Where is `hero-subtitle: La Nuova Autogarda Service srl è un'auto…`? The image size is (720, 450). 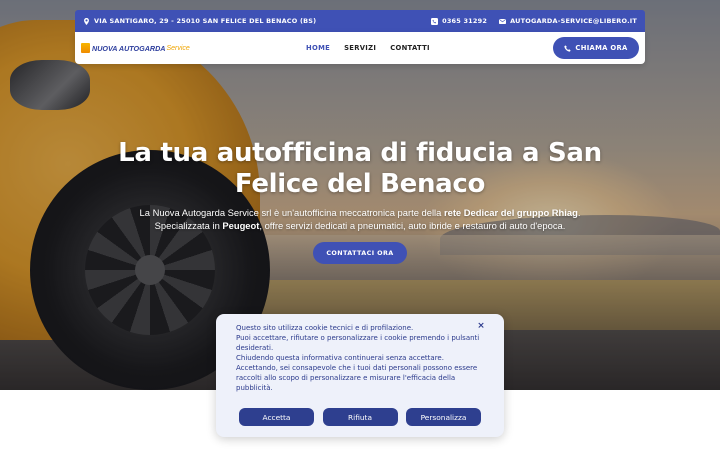 hero-subtitle: La Nuova Autogarda Service srl è un'auto… is located at coordinates (360, 219).